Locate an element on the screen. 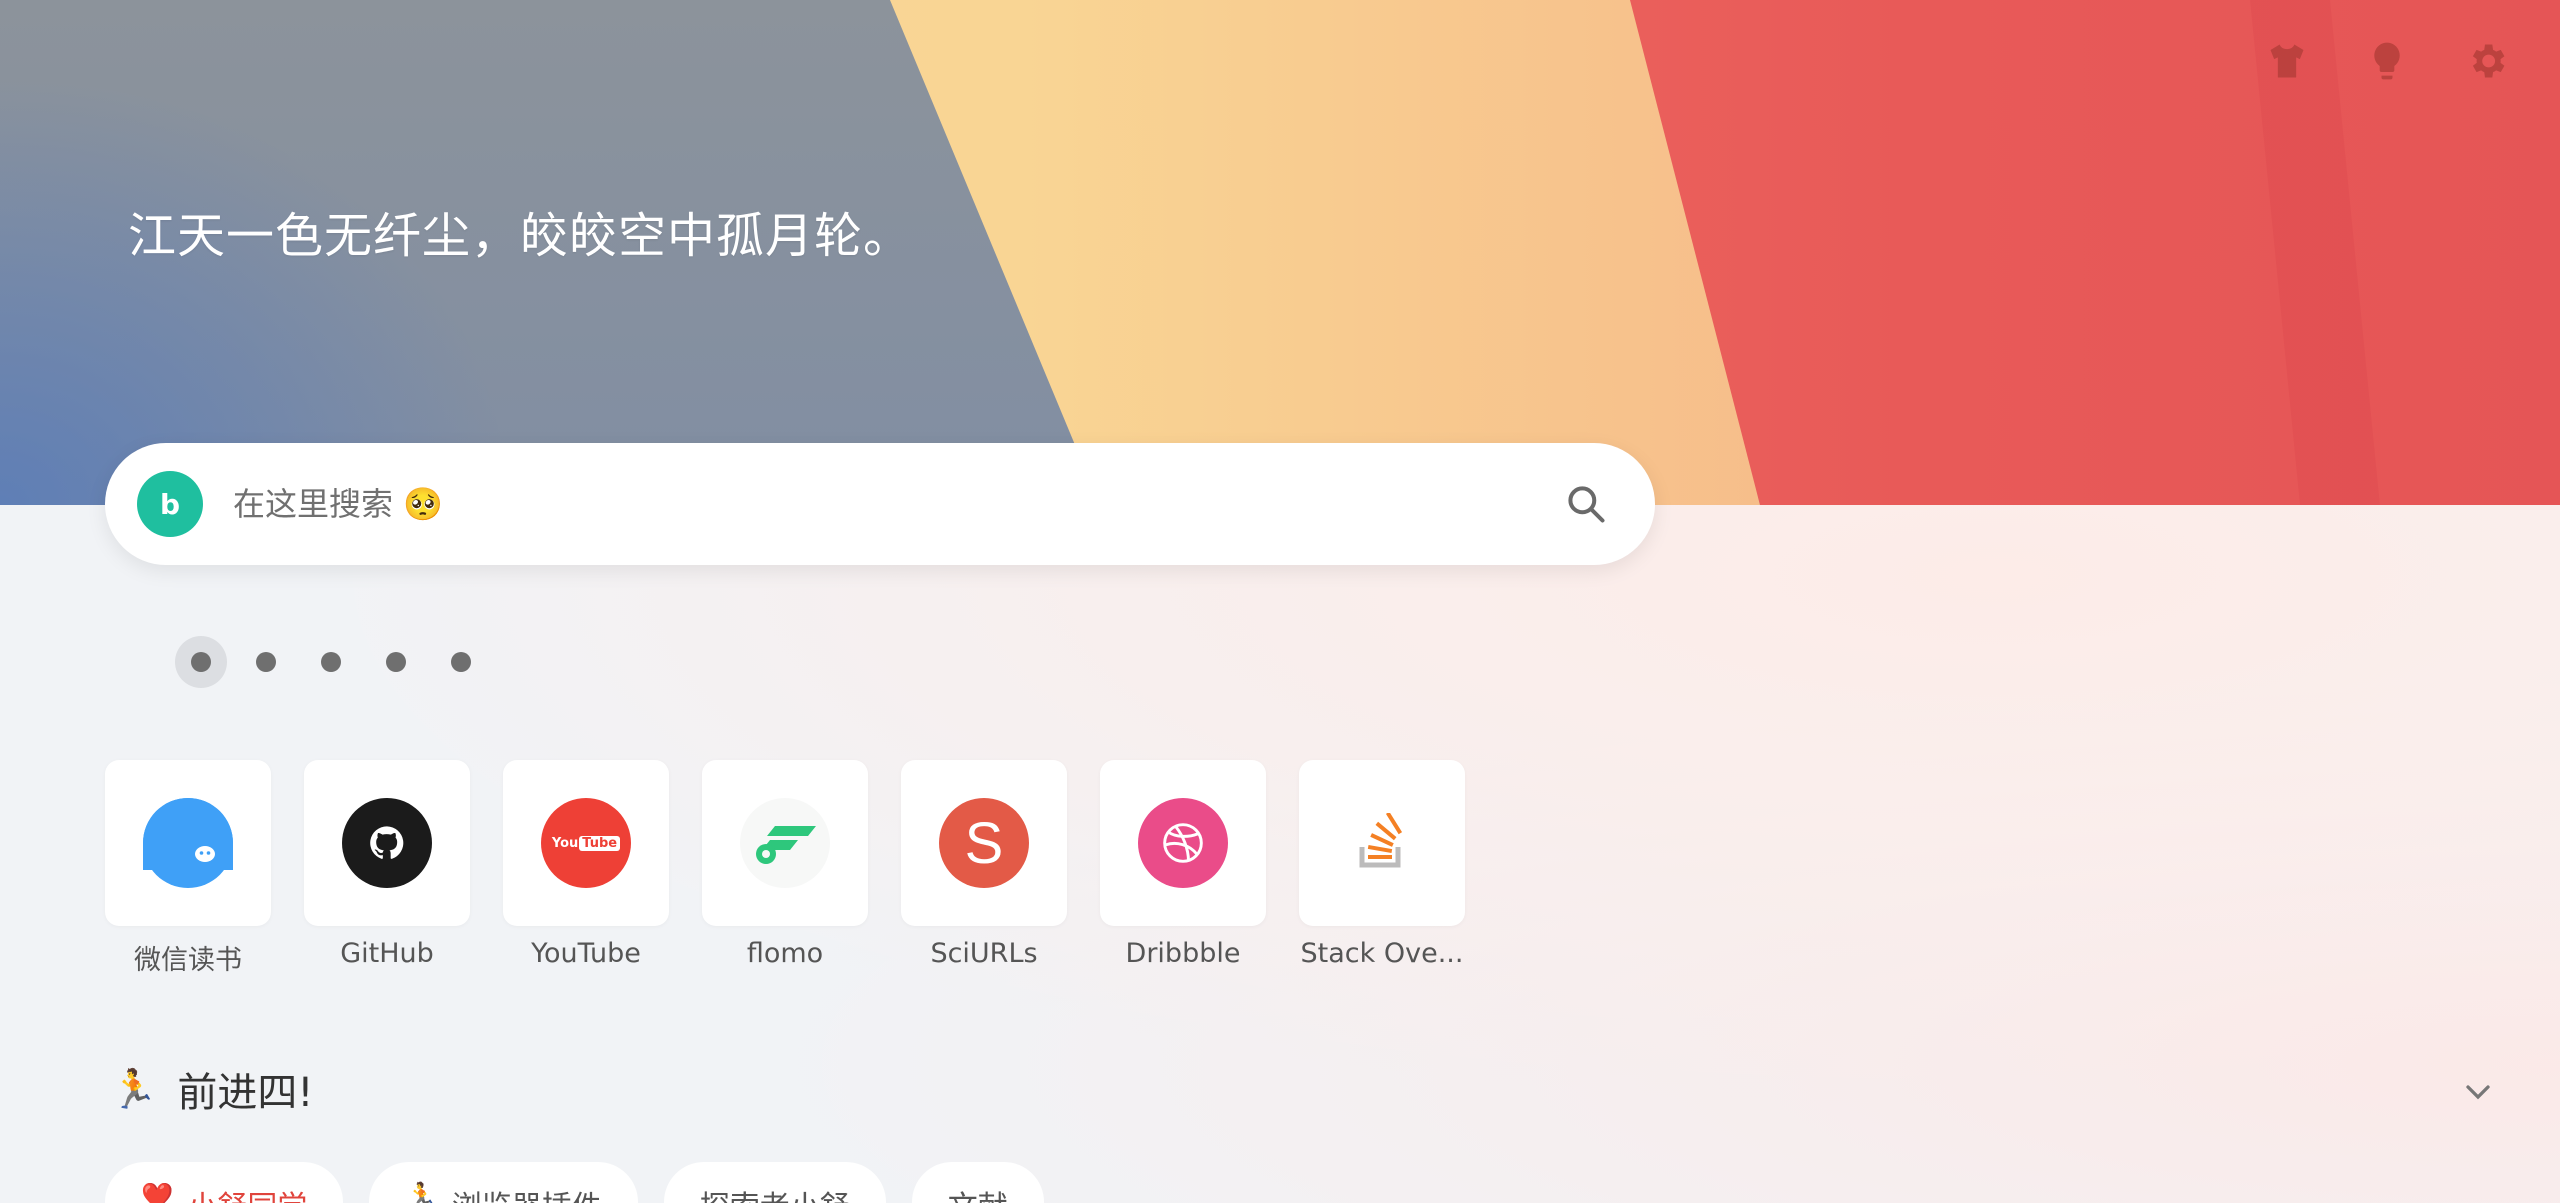 This screenshot has height=1203, width=2560. shortcut-label: Dribbble is located at coordinates (1183, 953).